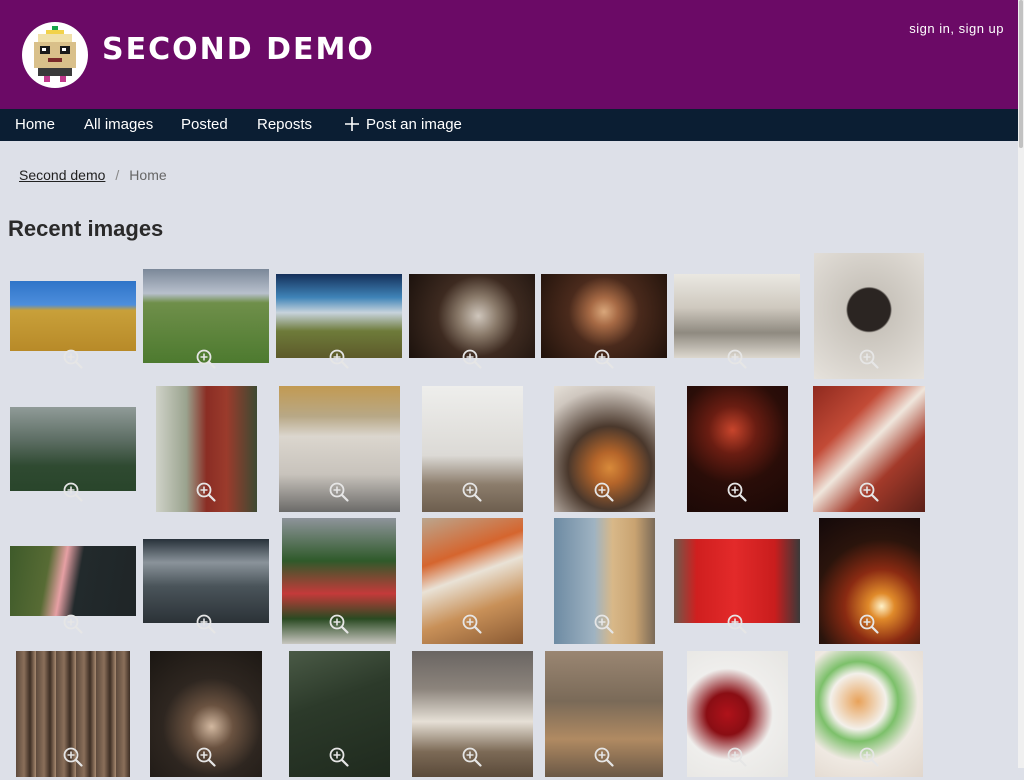 The height and width of the screenshot is (780, 1024). What do you see at coordinates (869, 449) in the screenshot?
I see `gallery-item-red-rooftops` at bounding box center [869, 449].